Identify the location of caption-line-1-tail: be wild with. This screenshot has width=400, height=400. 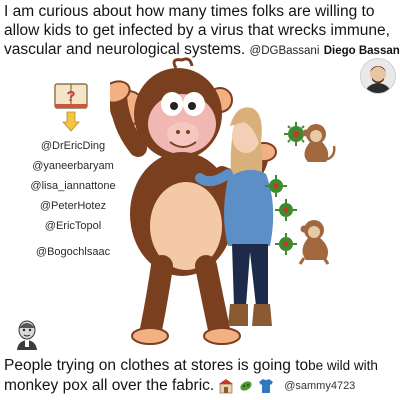
(343, 365).